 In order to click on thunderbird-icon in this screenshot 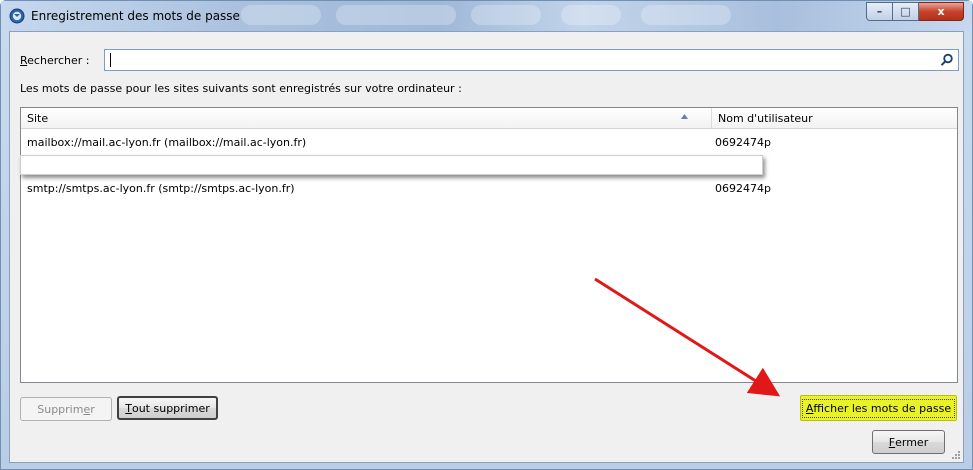, I will do `click(17, 16)`.